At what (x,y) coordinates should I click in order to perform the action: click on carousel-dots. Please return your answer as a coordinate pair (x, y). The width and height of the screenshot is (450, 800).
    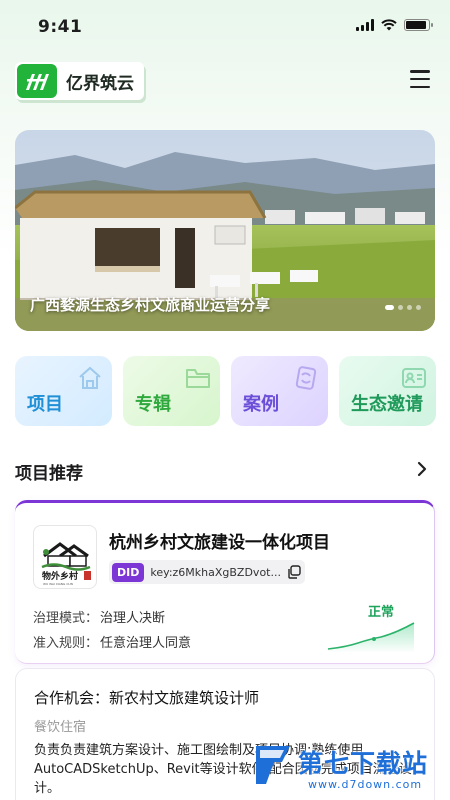
    Looking at the image, I should click on (403, 307).